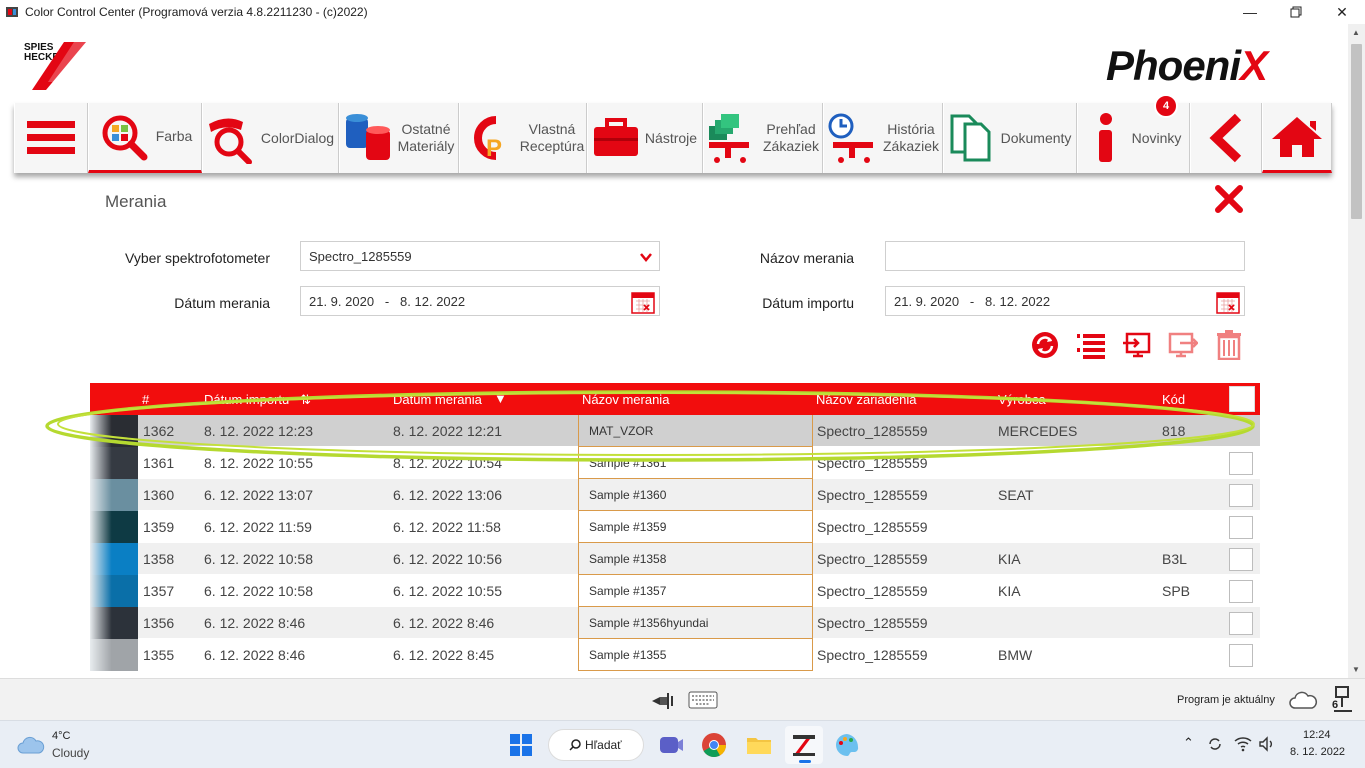 This screenshot has height=768, width=1365. I want to click on paint-icon, so click(847, 745).